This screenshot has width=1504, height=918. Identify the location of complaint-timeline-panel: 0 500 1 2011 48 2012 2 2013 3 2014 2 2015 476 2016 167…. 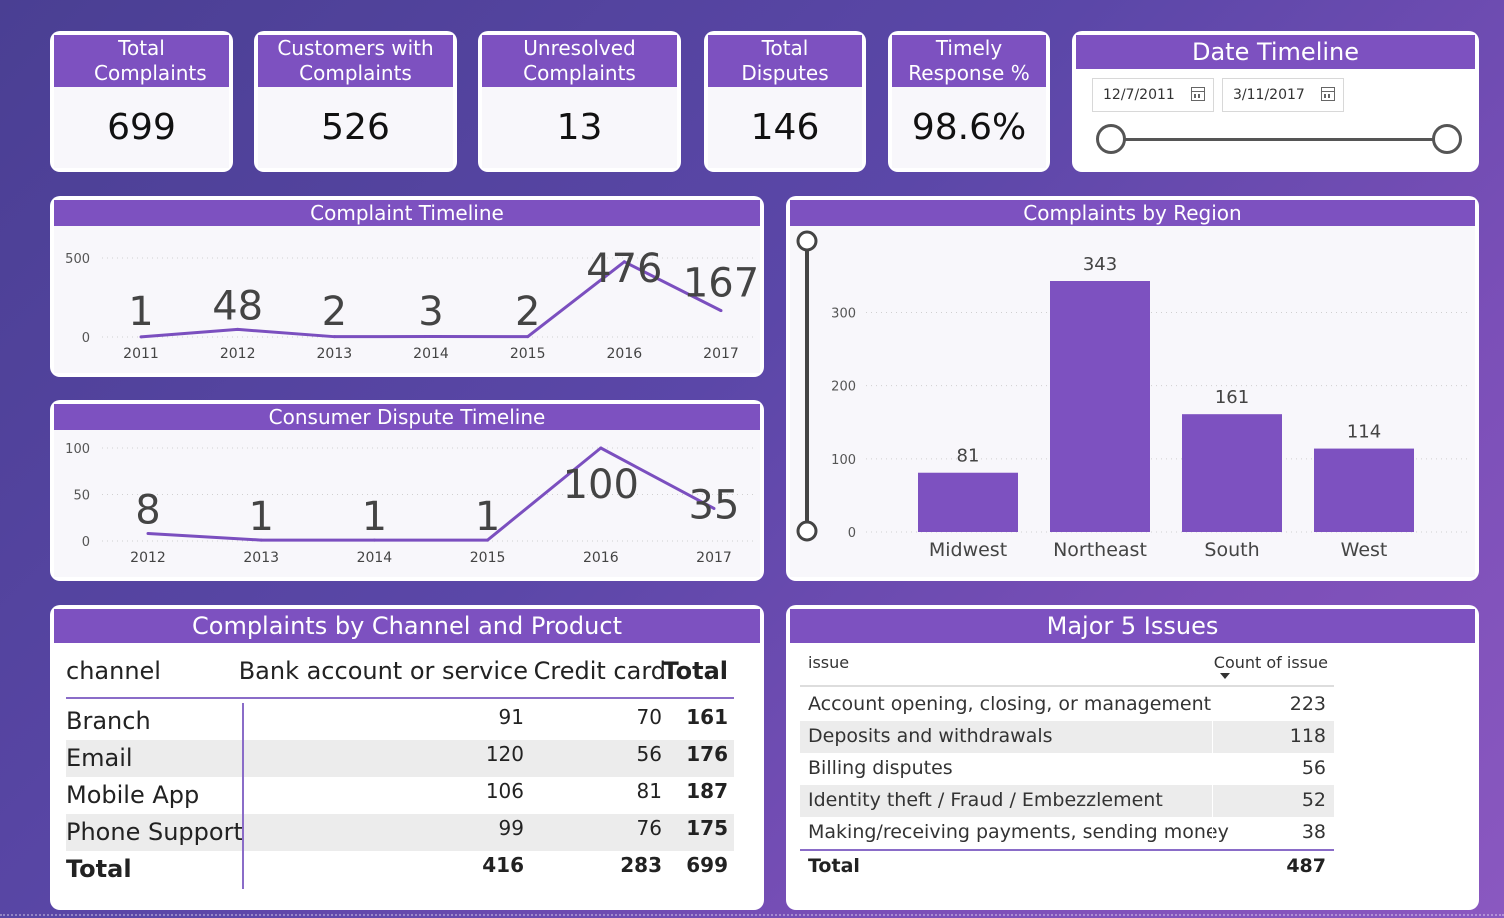
(407, 299).